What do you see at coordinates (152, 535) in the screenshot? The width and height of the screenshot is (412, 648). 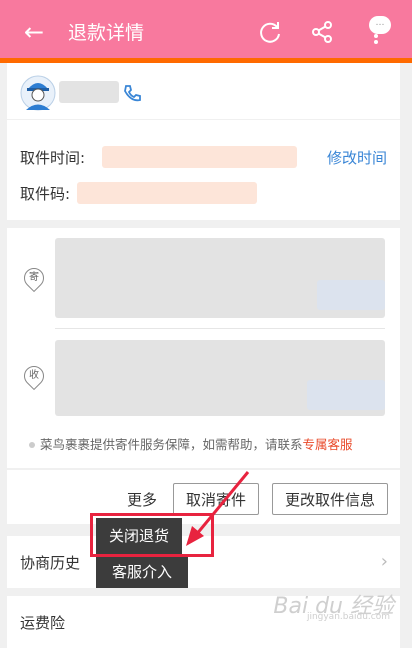 I see `highlight-box` at bounding box center [152, 535].